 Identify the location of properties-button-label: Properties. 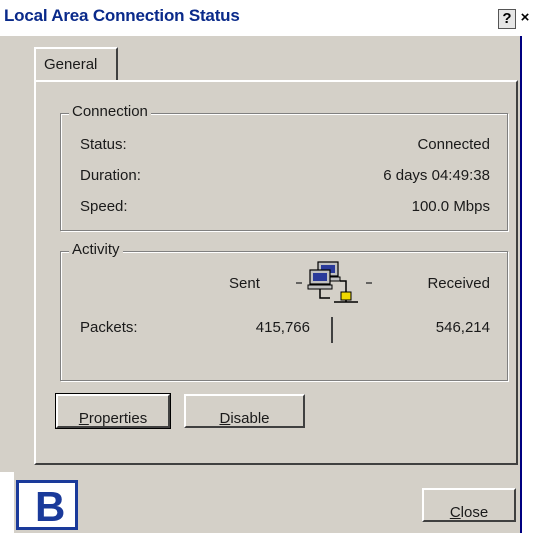
(113, 418).